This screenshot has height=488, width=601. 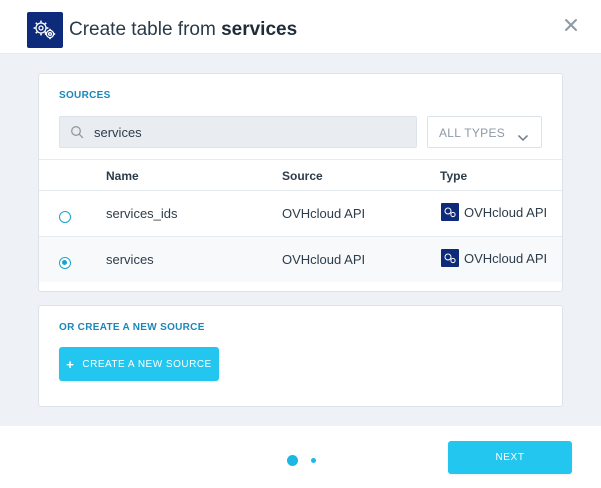 What do you see at coordinates (77, 132) in the screenshot?
I see `search-icon` at bounding box center [77, 132].